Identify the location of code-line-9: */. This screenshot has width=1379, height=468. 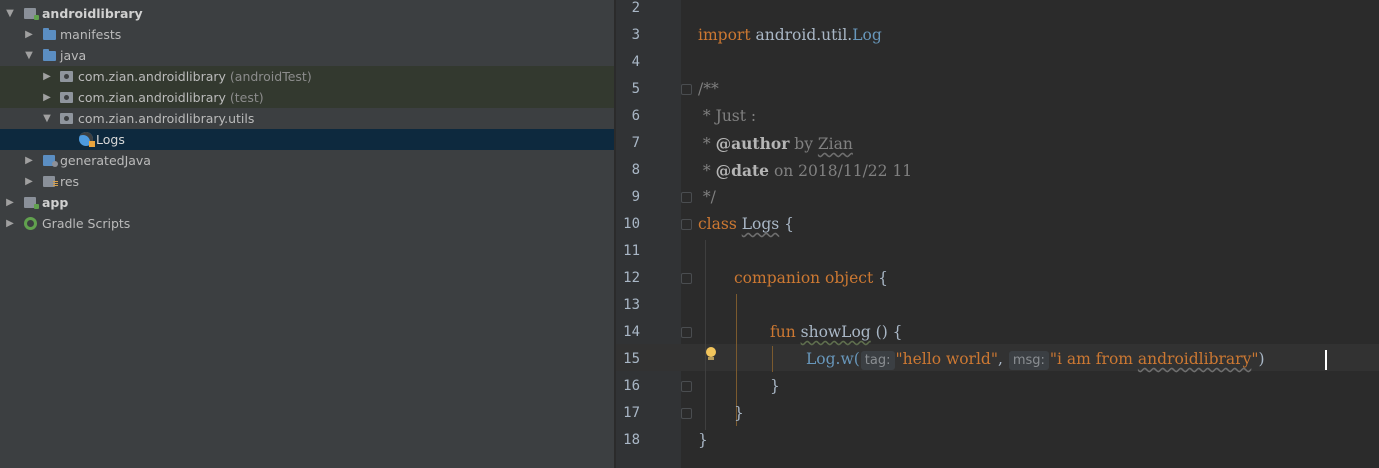
(707, 197).